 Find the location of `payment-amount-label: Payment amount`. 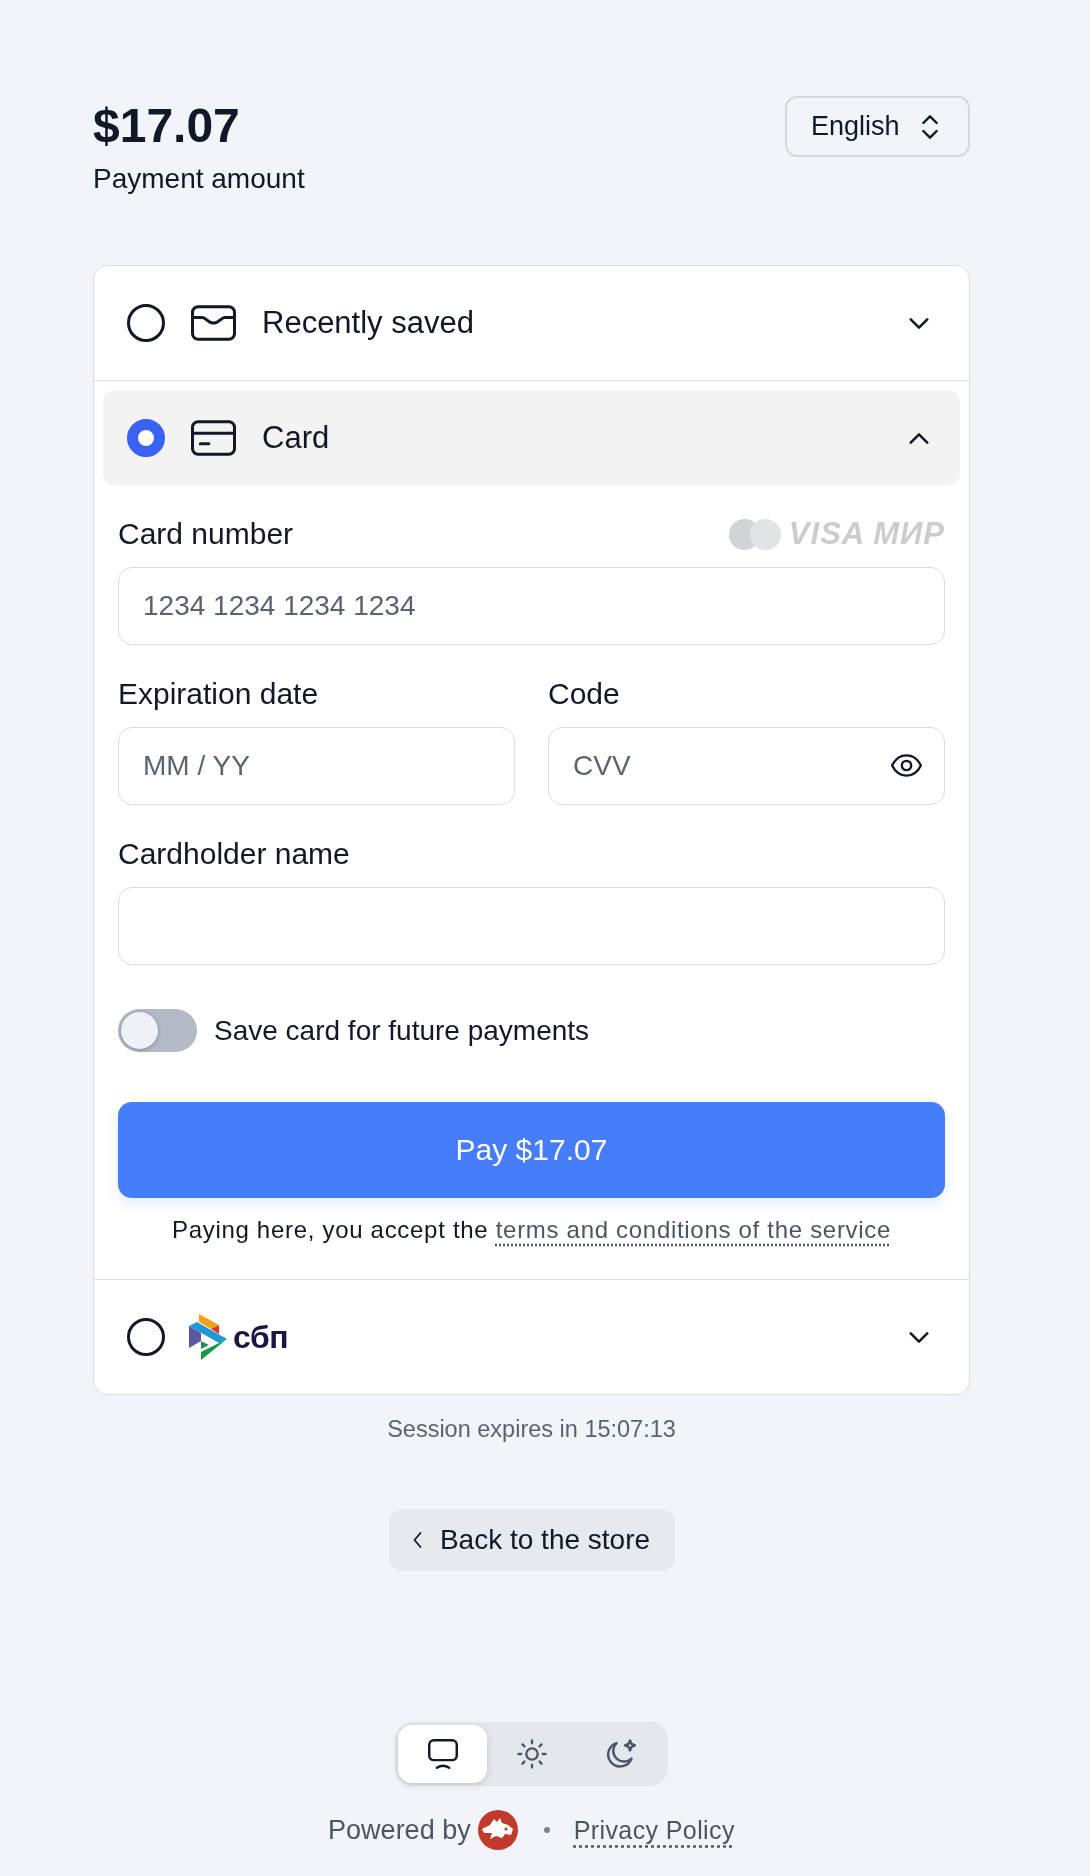

payment-amount-label: Payment amount is located at coordinates (199, 179).